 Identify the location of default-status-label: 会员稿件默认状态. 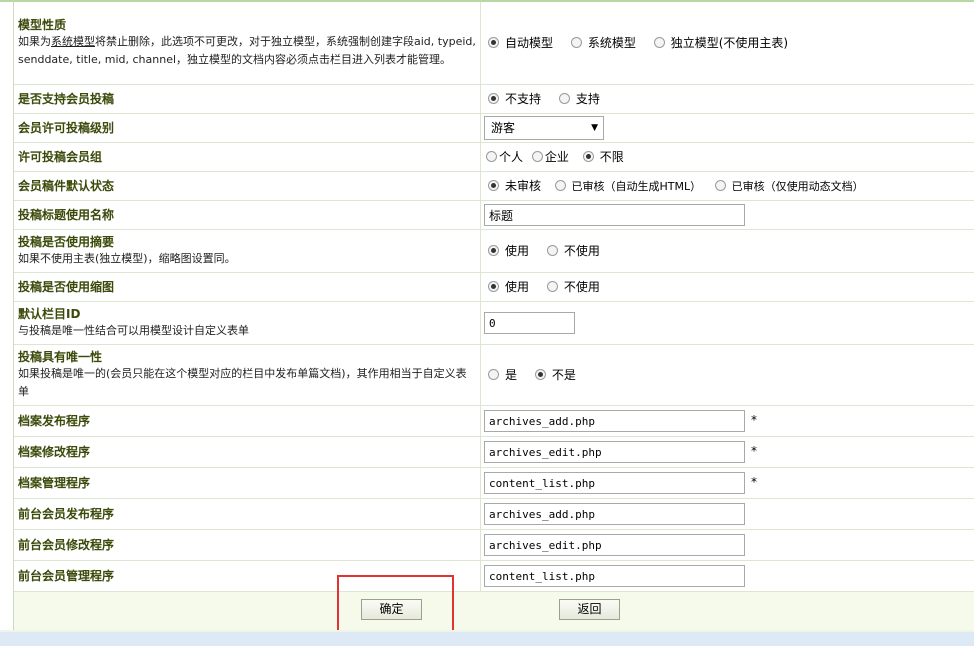
(66, 186).